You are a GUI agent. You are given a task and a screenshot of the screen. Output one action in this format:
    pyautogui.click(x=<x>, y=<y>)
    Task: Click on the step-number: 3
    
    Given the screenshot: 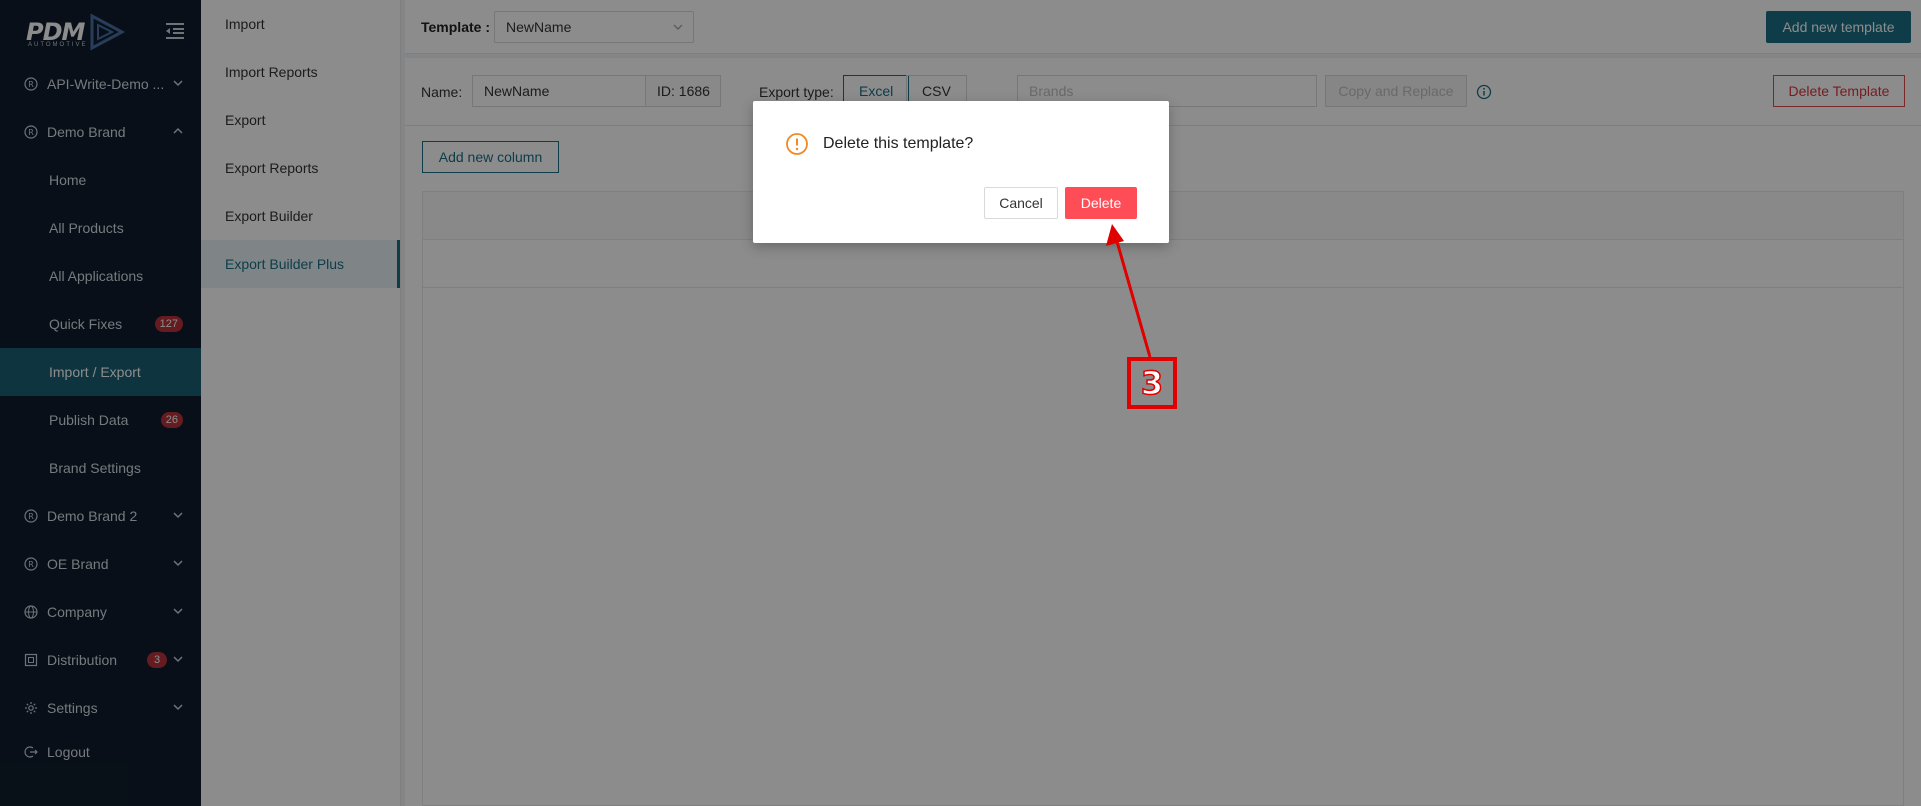 What is the action you would take?
    pyautogui.click(x=1152, y=383)
    